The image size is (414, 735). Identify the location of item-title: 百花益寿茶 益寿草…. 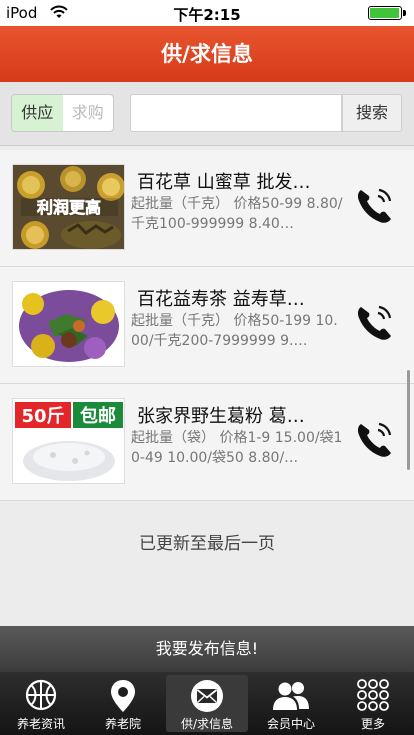
(221, 299).